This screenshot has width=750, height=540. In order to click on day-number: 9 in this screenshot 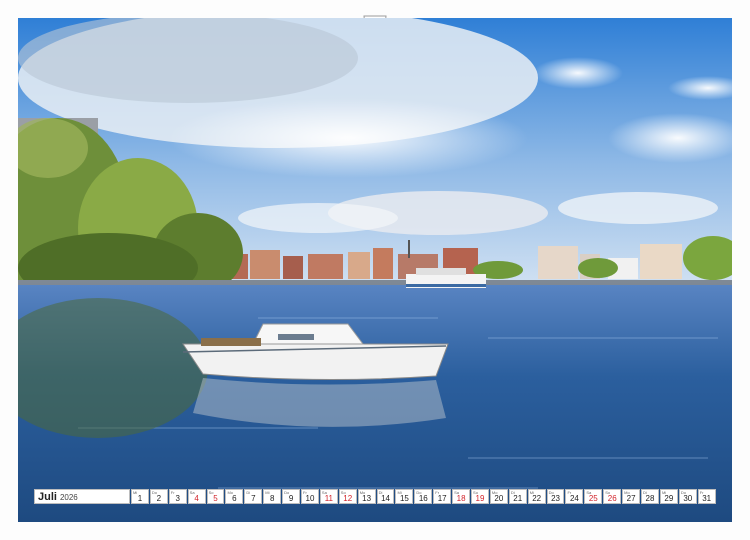, I will do `click(291, 498)`.